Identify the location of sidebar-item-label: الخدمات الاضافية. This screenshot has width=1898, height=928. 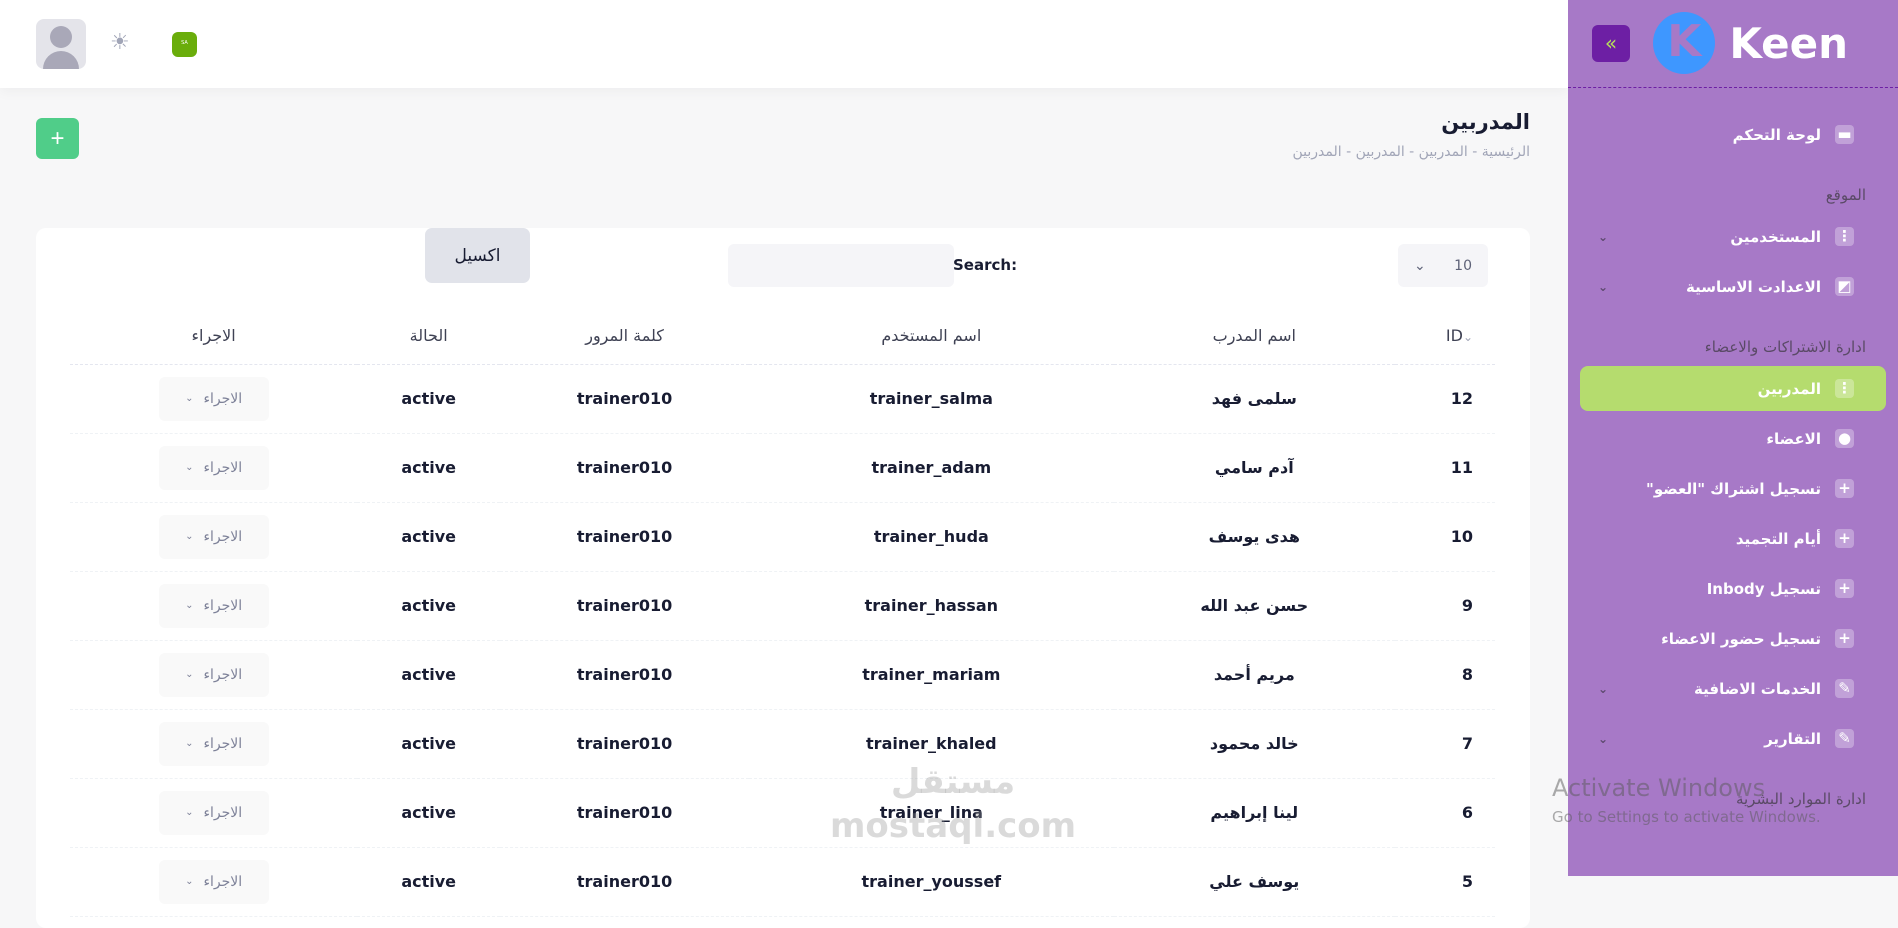
(1757, 688).